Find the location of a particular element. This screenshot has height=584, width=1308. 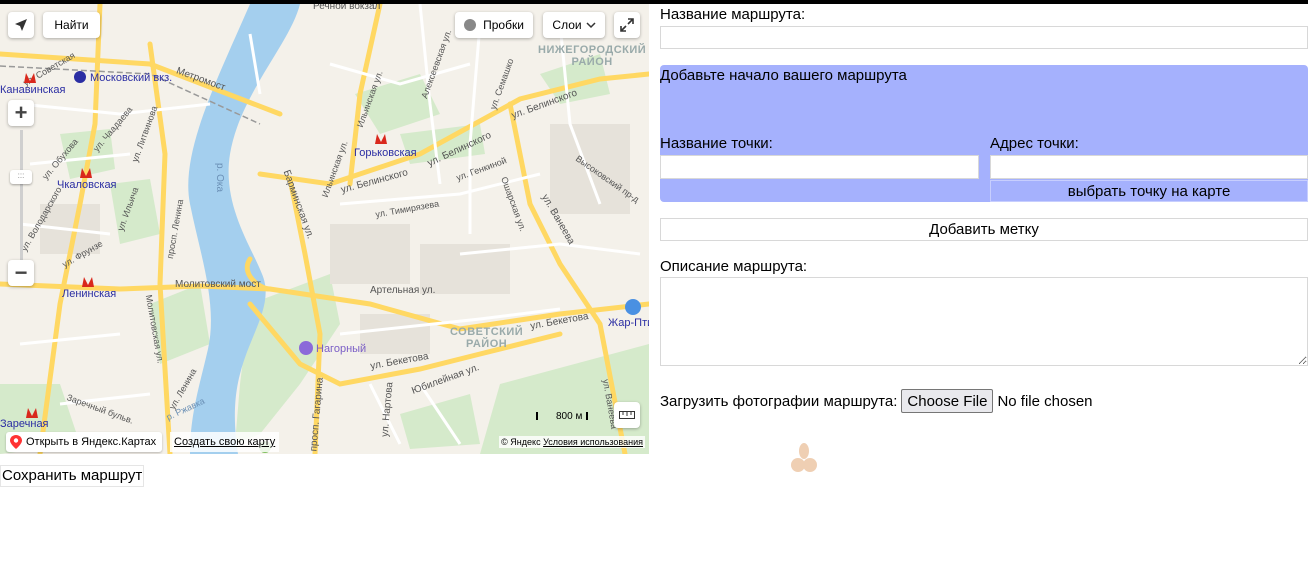

choose-point-on-map-button: выбрать точку на карте is located at coordinates (1149, 191).